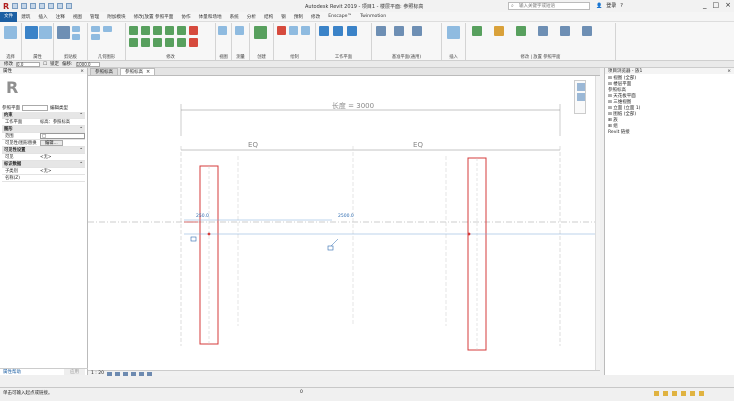 This screenshot has height=401, width=734. I want to click on lock-icon, so click(330, 248).